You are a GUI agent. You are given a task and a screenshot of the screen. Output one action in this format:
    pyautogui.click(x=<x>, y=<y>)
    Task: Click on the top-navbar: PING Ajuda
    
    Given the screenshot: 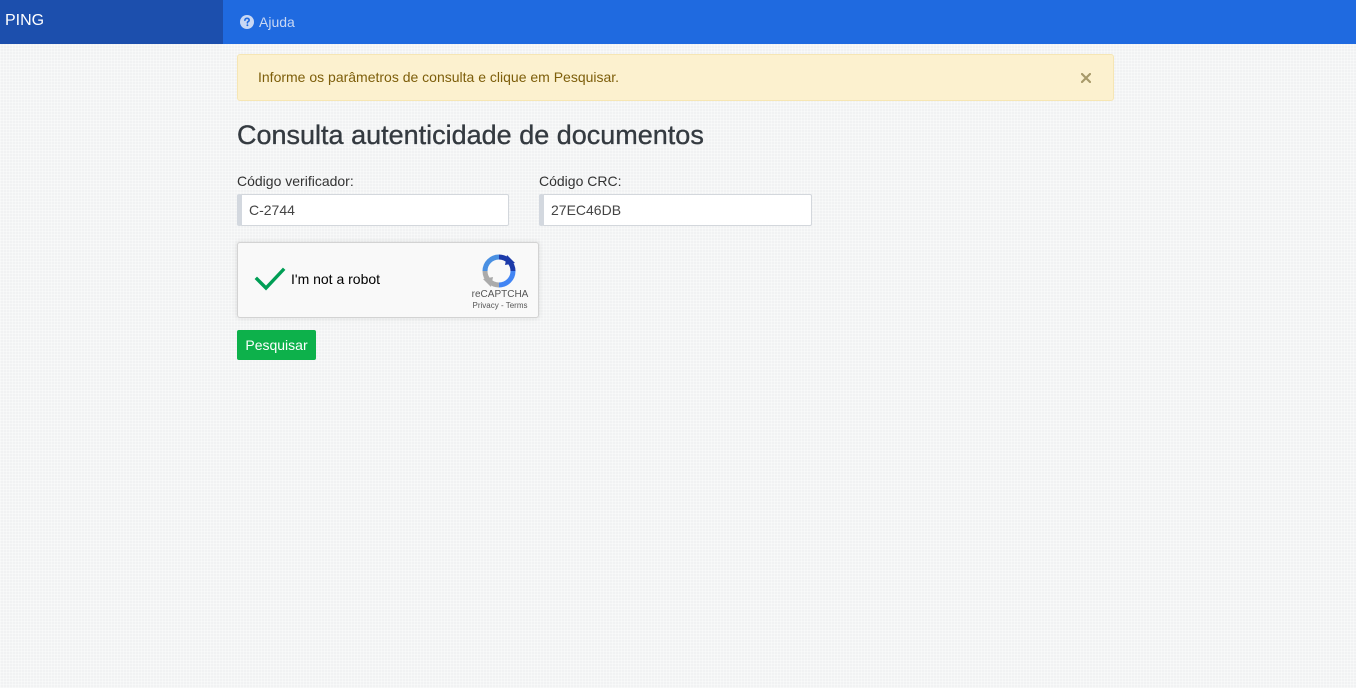 What is the action you would take?
    pyautogui.click(x=678, y=22)
    